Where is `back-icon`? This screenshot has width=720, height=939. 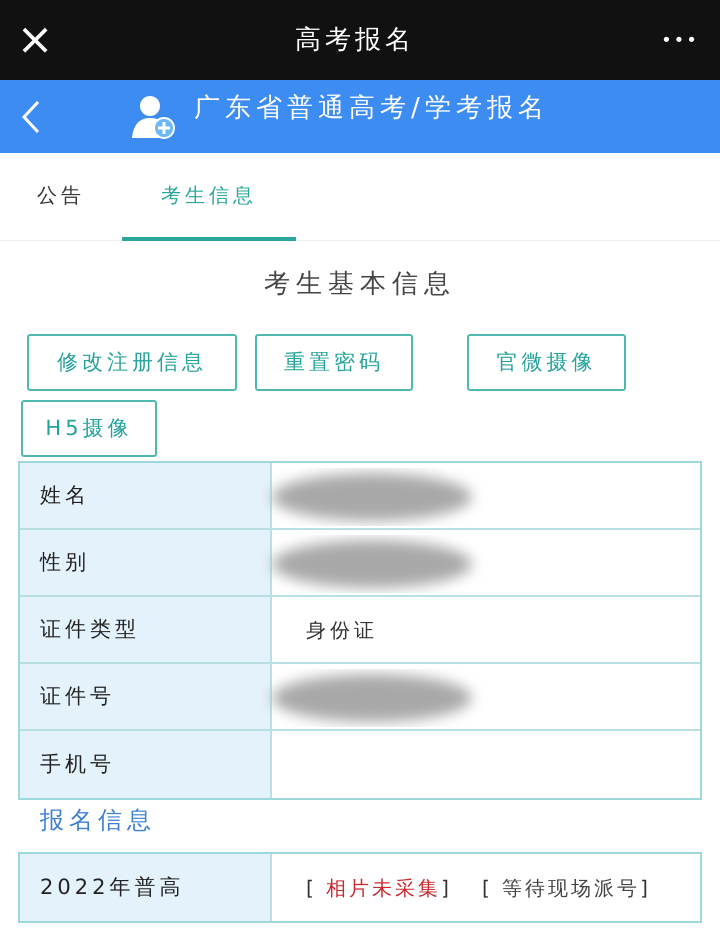
back-icon is located at coordinates (31, 116).